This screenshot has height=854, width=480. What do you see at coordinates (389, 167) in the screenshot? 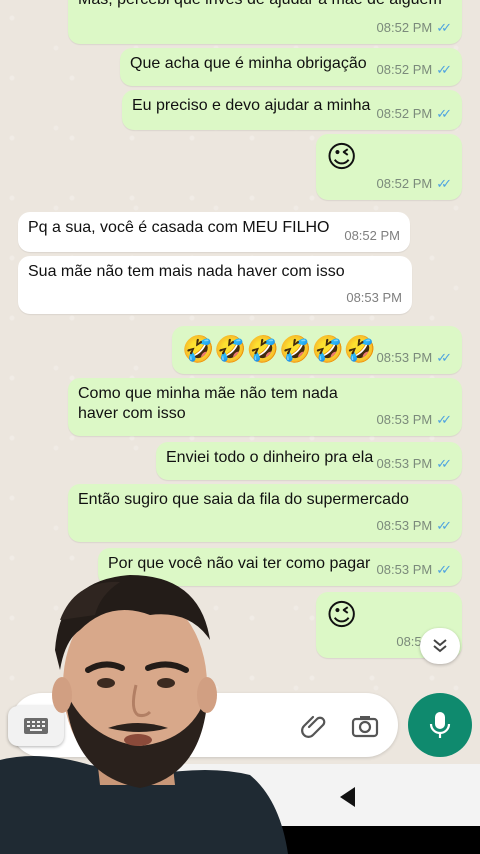
I see `message-bubble: 😉 08:52 PM ✓✓` at bounding box center [389, 167].